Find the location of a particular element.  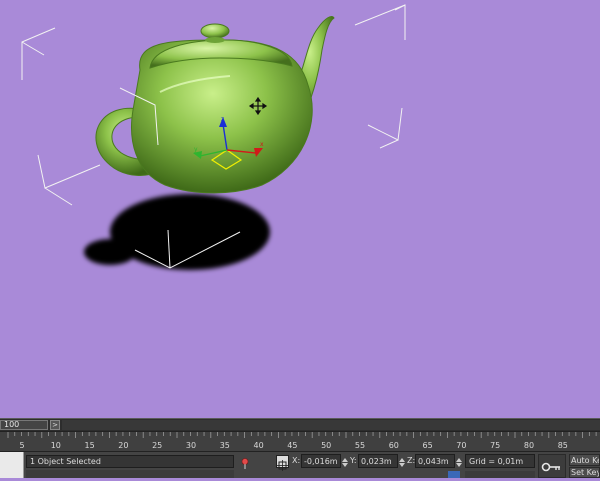

svg-text: z is located at coordinates (222, 119).